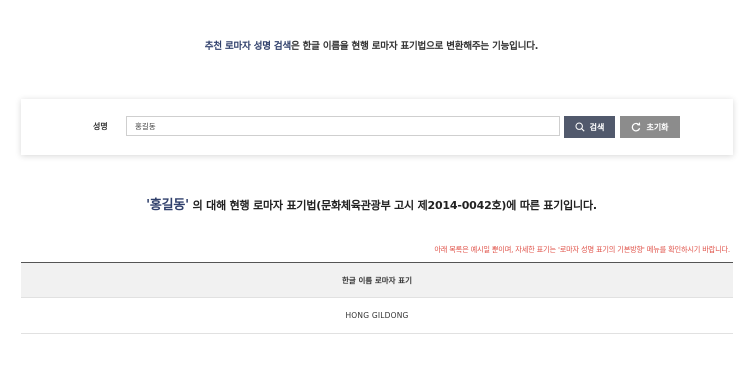 This screenshot has width=743, height=374. I want to click on search-button: 검색, so click(589, 127).